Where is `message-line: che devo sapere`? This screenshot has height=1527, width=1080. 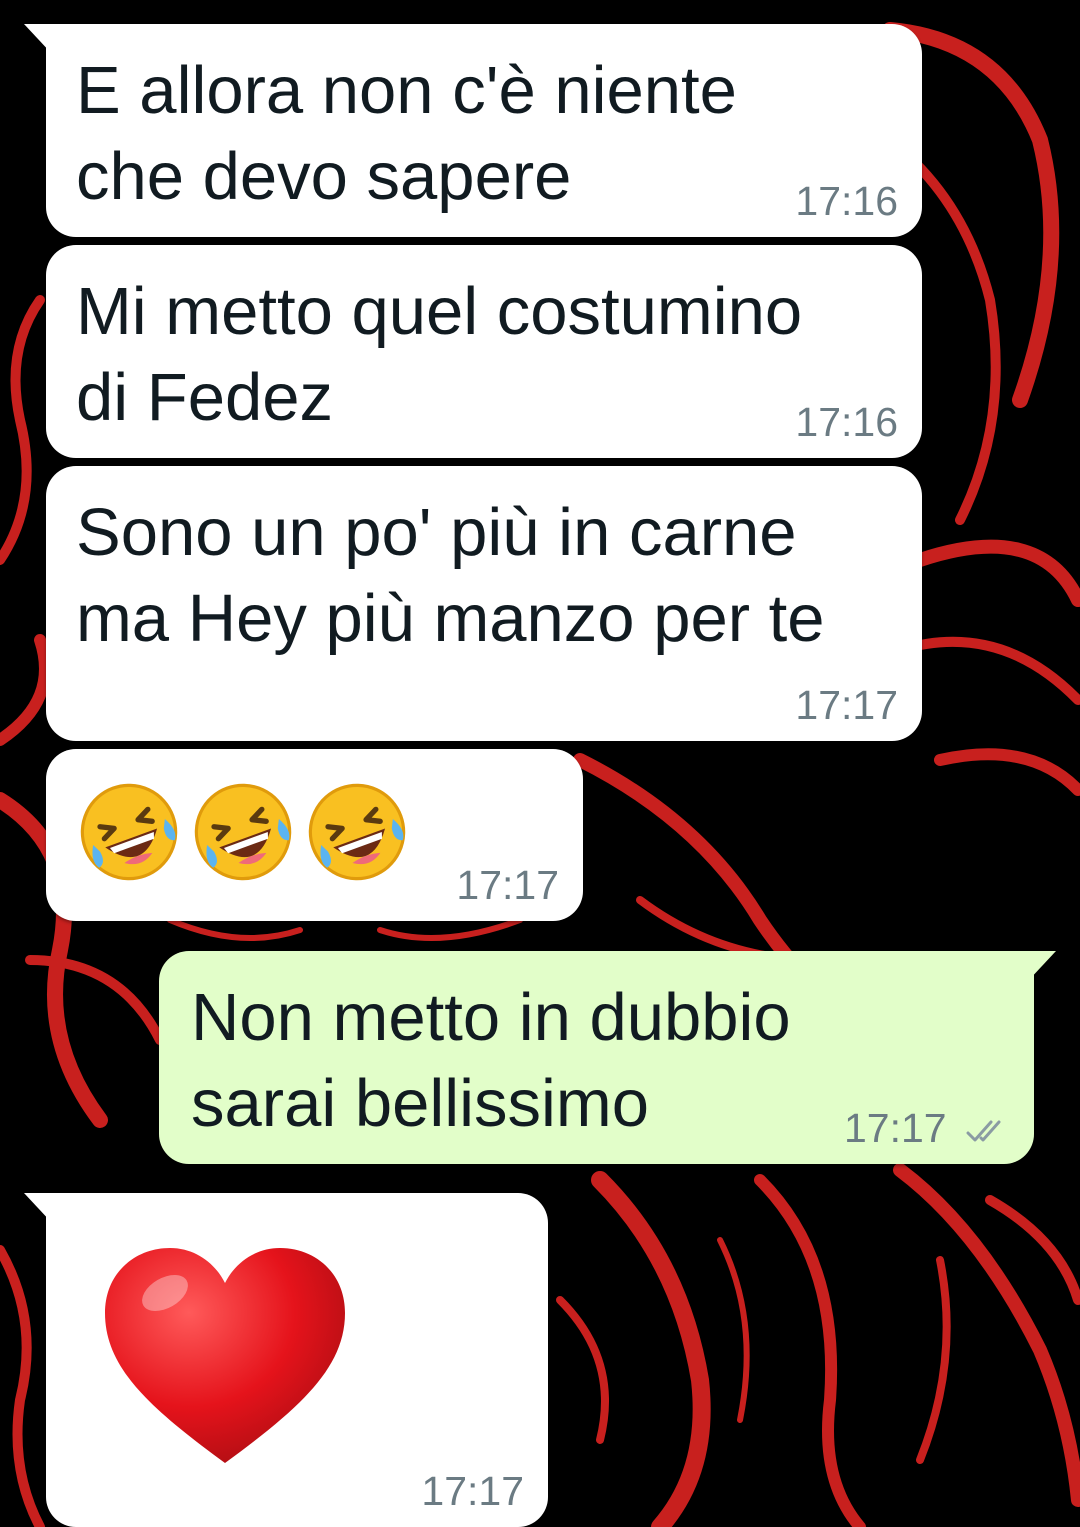
message-line: che devo sapere is located at coordinates (324, 176).